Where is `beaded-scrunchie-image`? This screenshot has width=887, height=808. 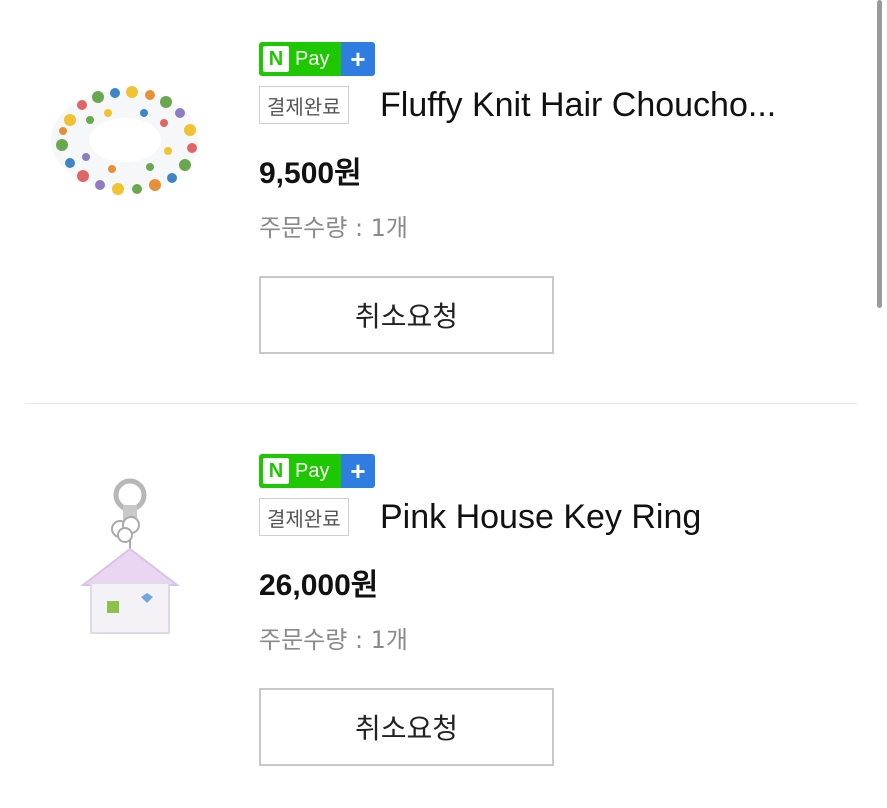
beaded-scrunchie-image is located at coordinates (125, 140).